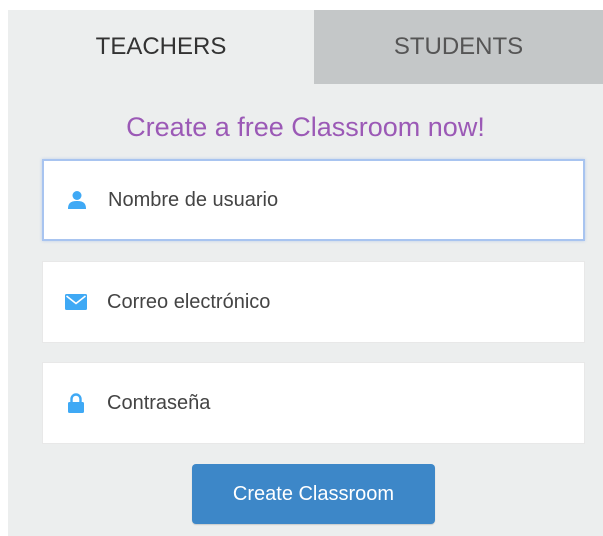 The image size is (603, 536). What do you see at coordinates (327, 403) in the screenshot?
I see `password-input` at bounding box center [327, 403].